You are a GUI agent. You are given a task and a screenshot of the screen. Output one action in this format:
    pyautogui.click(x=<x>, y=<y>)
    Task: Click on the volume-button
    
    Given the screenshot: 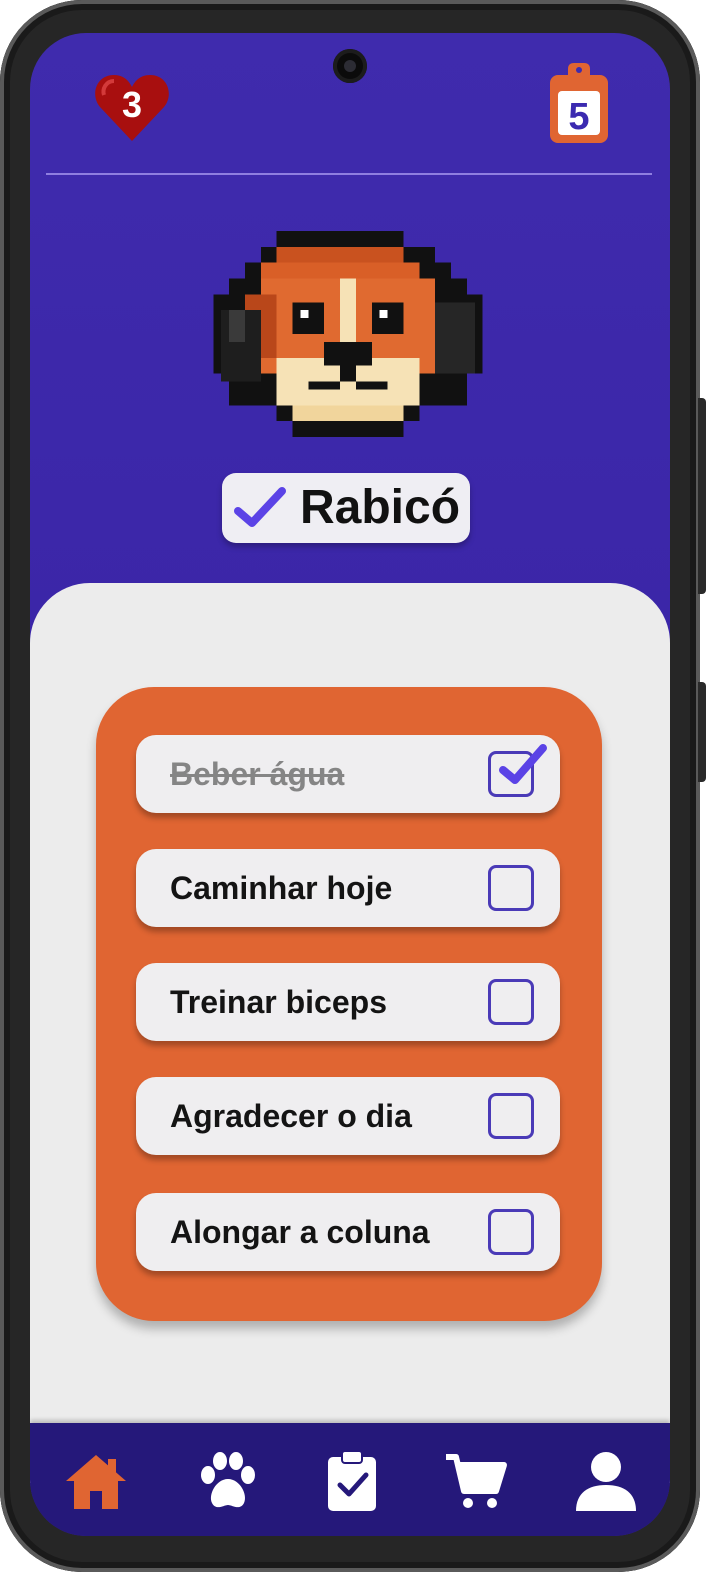 What is the action you would take?
    pyautogui.click(x=702, y=732)
    